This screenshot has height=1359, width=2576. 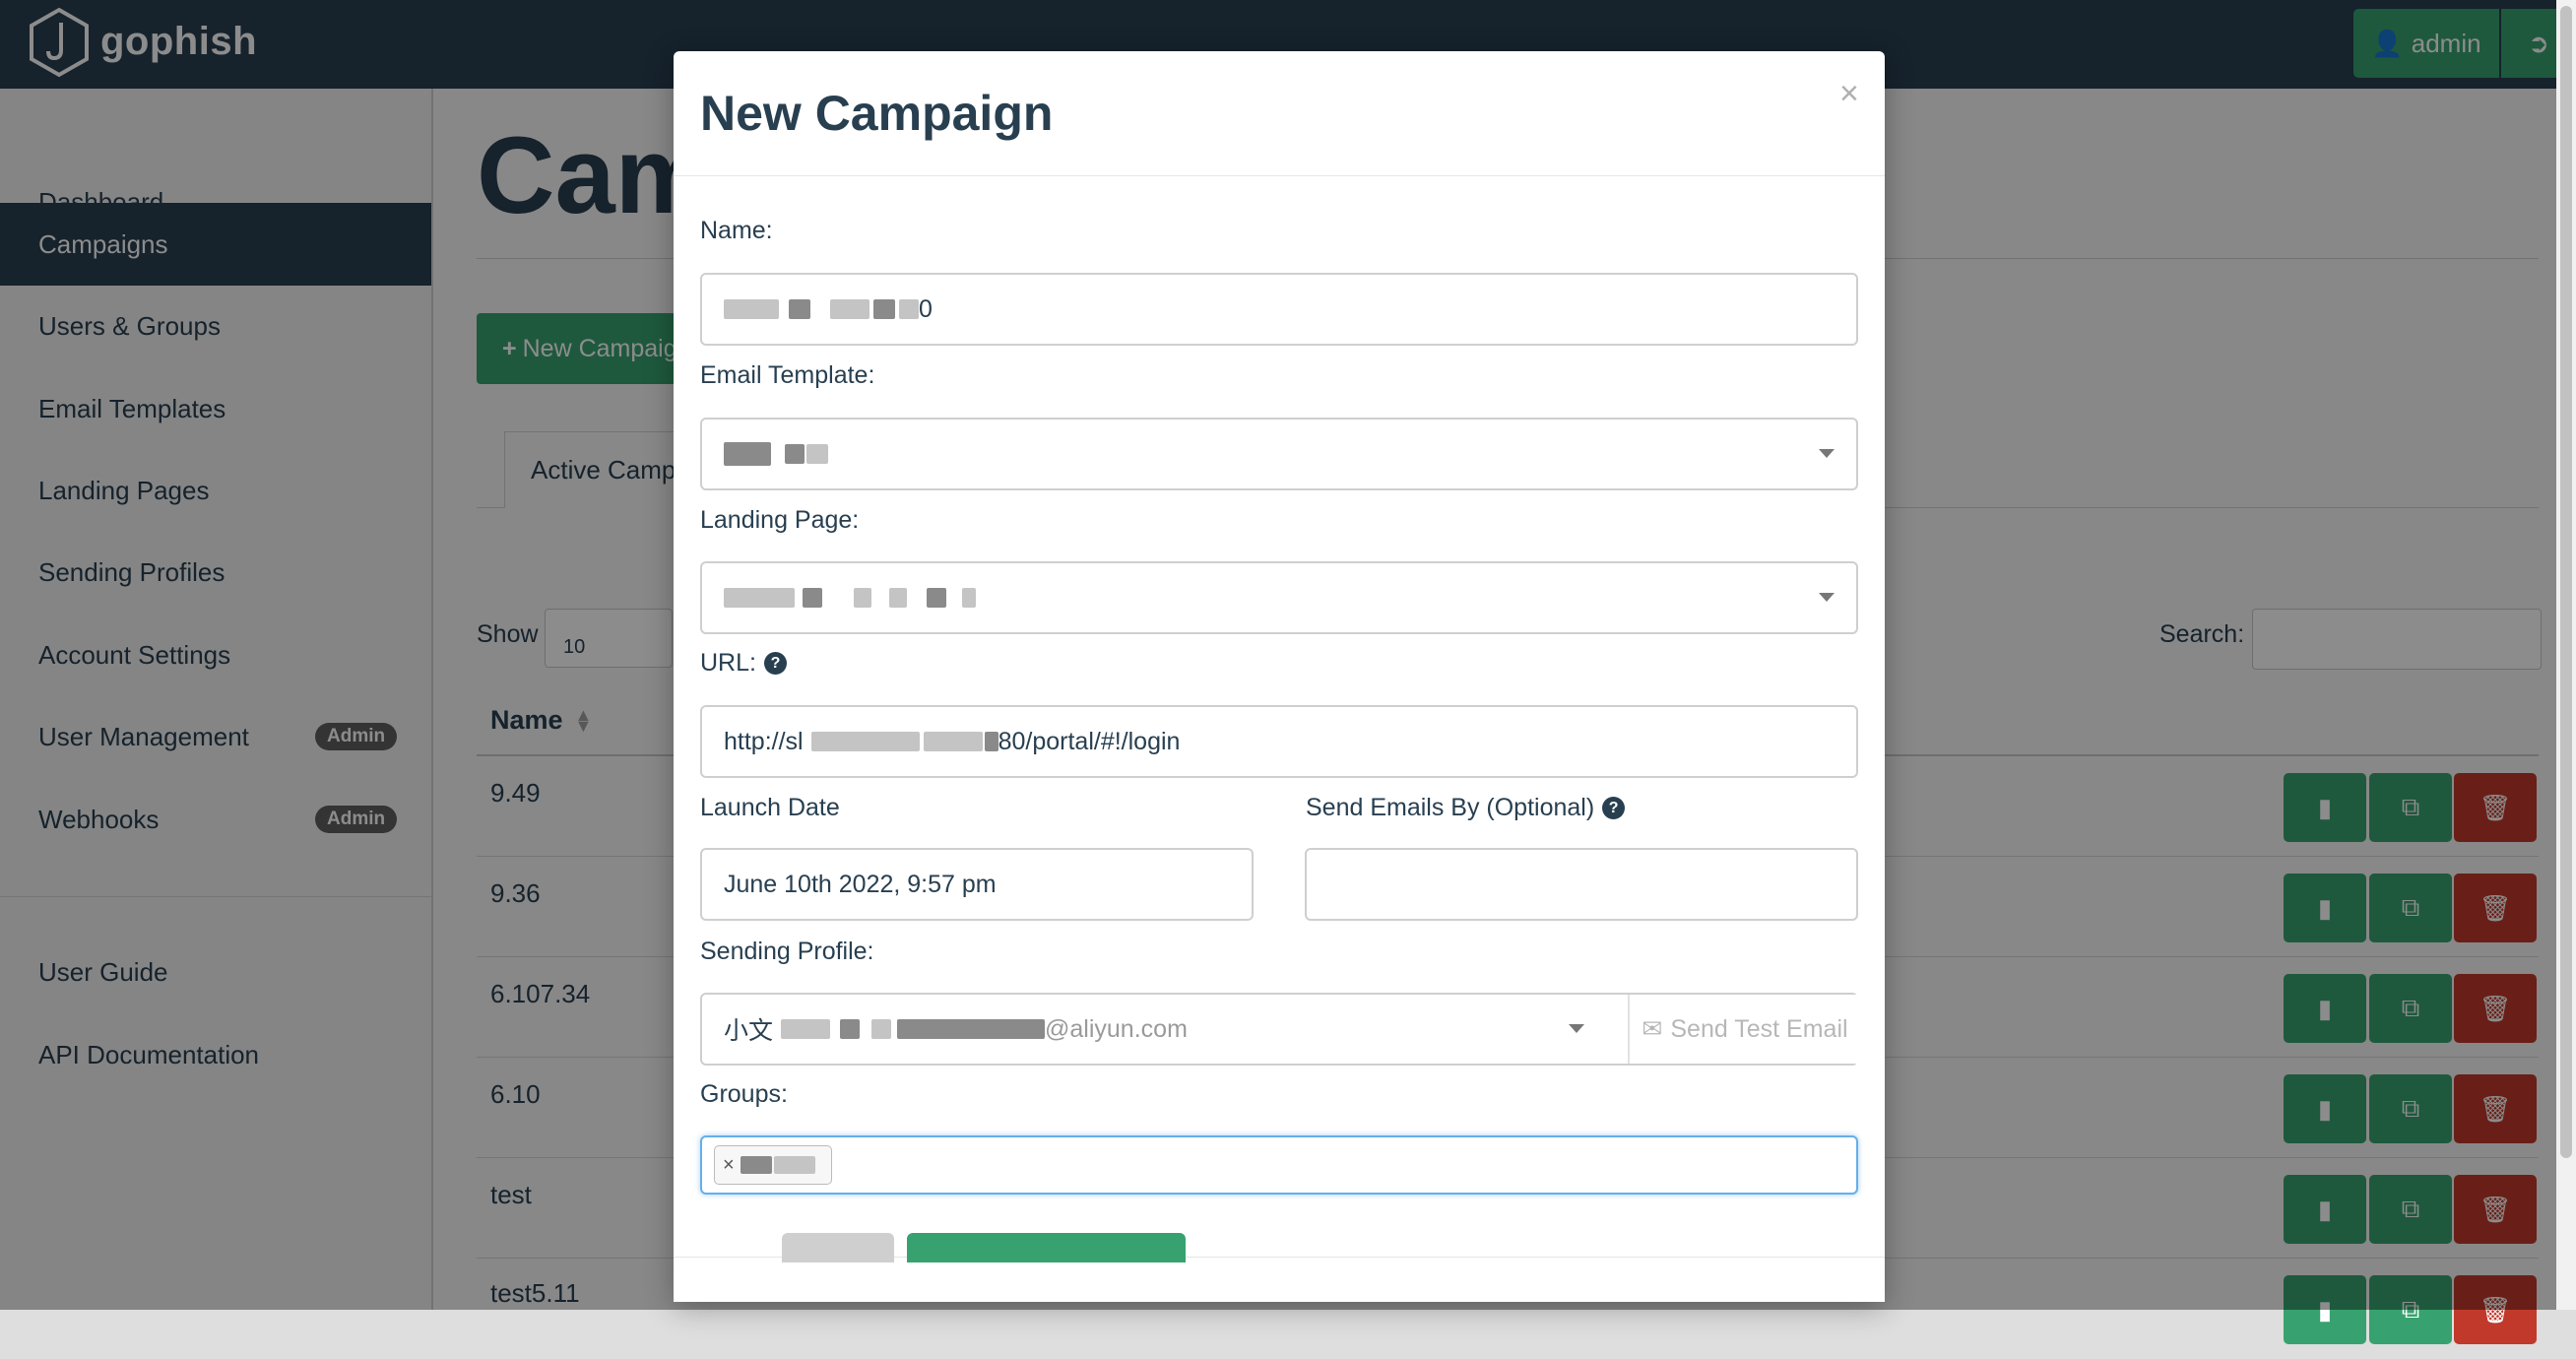 What do you see at coordinates (838, 1247) in the screenshot?
I see `close-button` at bounding box center [838, 1247].